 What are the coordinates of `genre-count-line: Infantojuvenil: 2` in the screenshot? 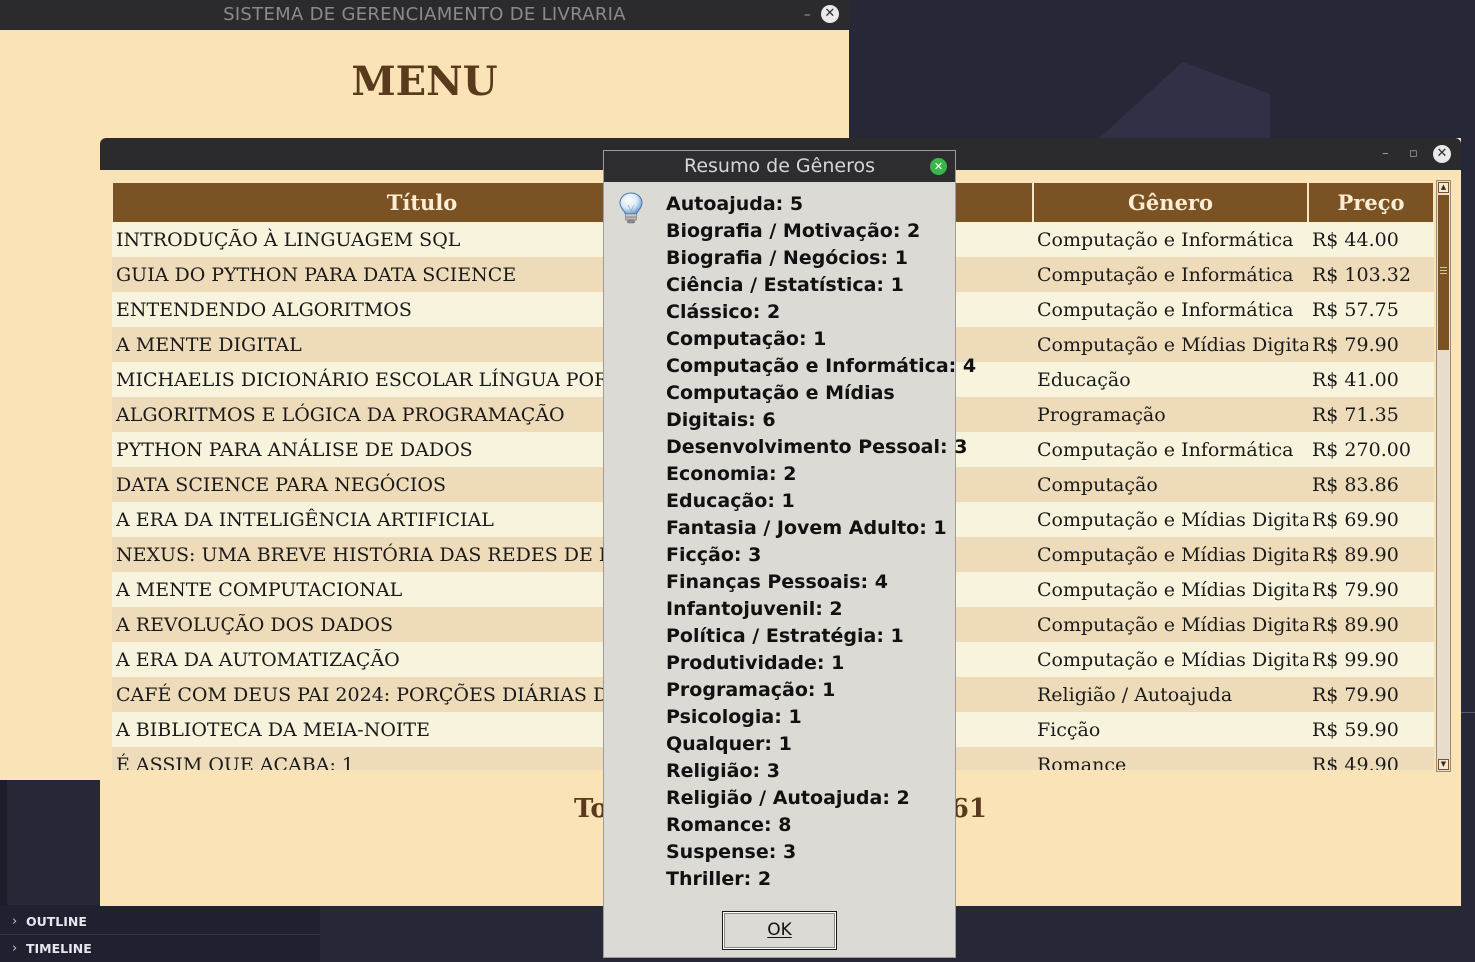 It's located at (754, 609).